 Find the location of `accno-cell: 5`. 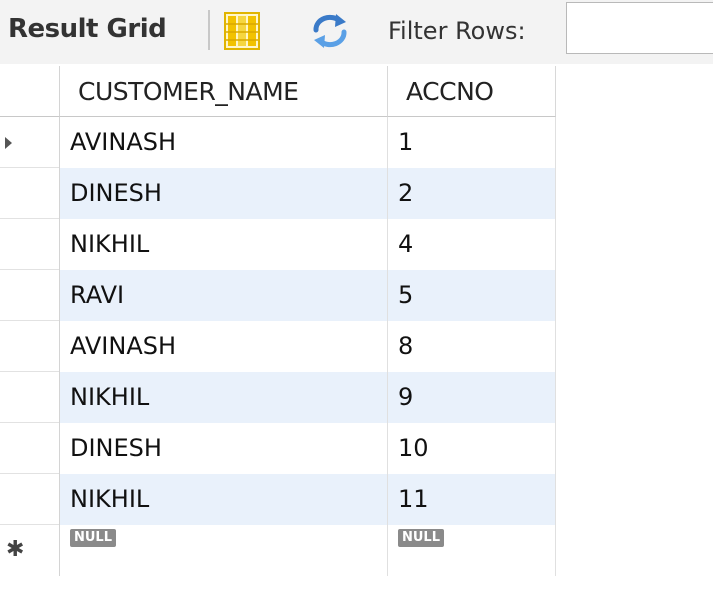

accno-cell: 5 is located at coordinates (472, 295).